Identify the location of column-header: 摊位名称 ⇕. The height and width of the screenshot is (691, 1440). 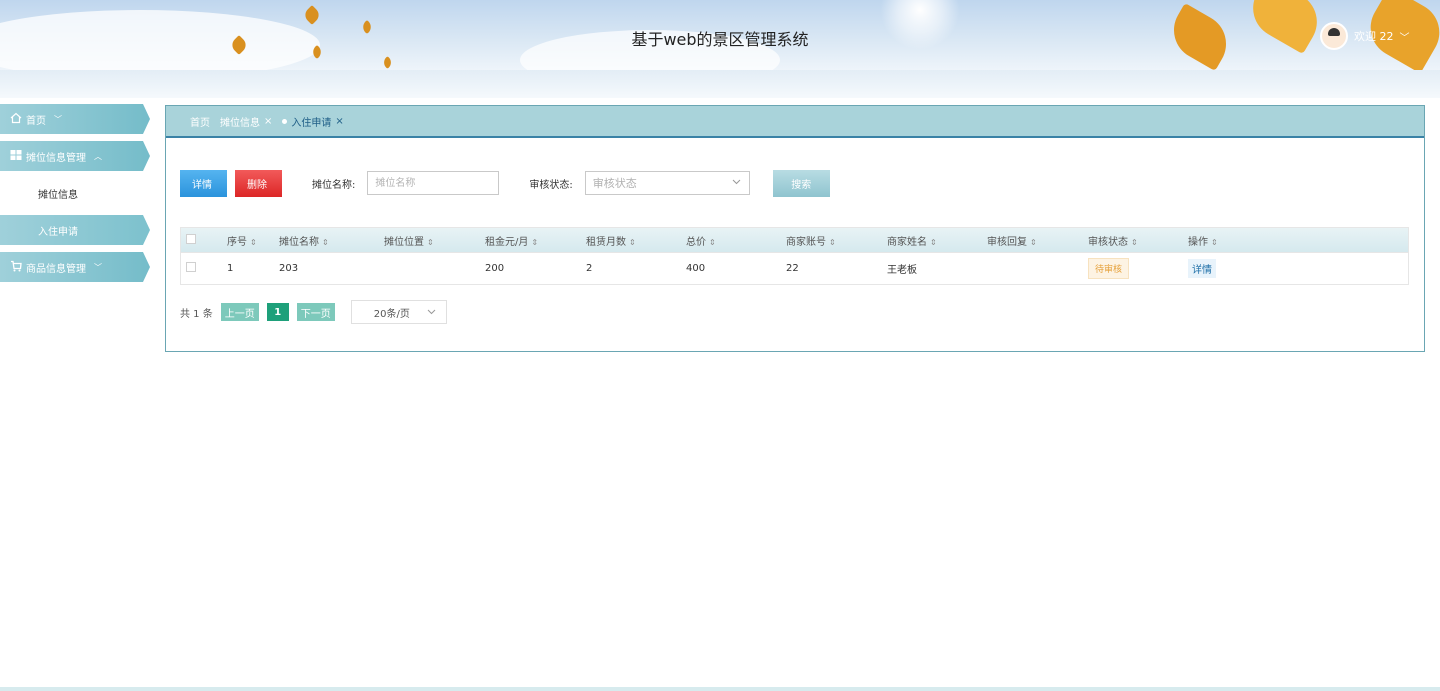
(304, 240).